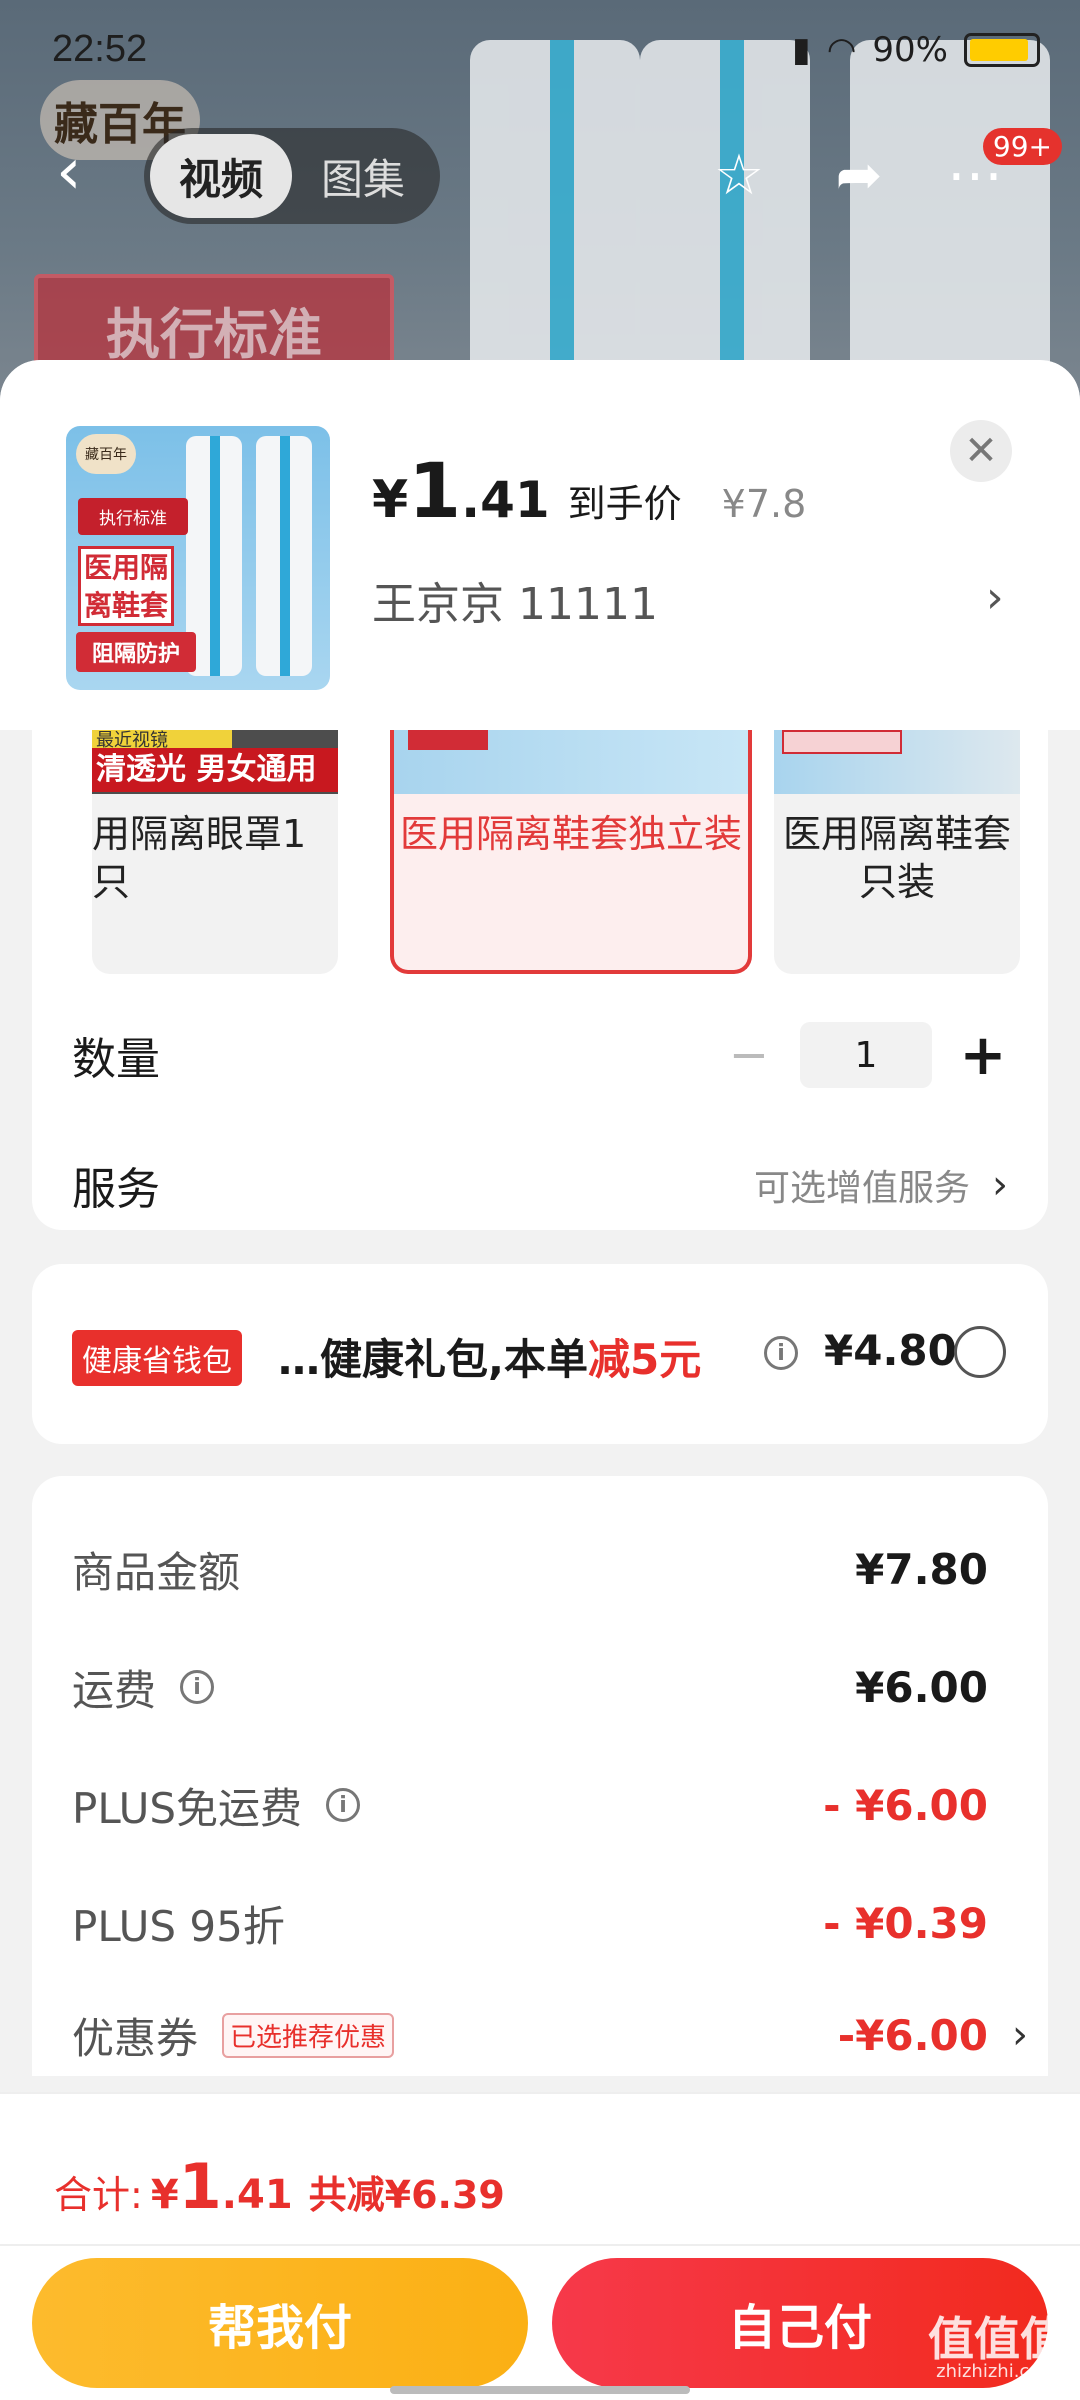 The width and height of the screenshot is (1080, 2400). Describe the element at coordinates (530, 1569) in the screenshot. I see `goods-amount-row: 商品金额 ¥7.80` at that location.